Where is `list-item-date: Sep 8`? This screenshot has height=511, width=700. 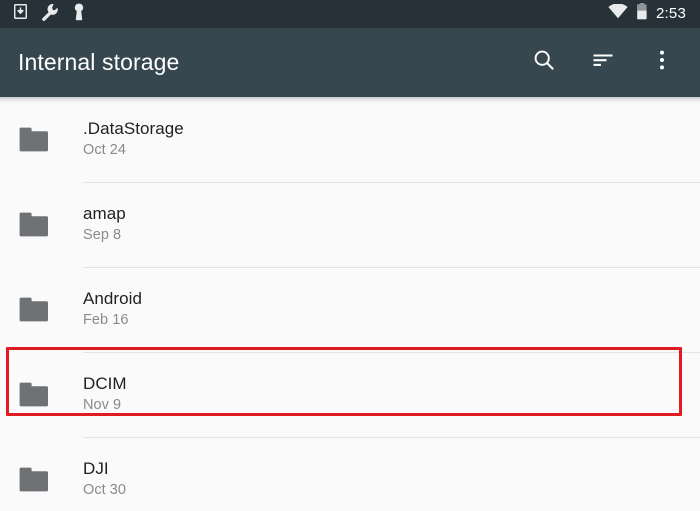
list-item-date: Sep 8 is located at coordinates (102, 235).